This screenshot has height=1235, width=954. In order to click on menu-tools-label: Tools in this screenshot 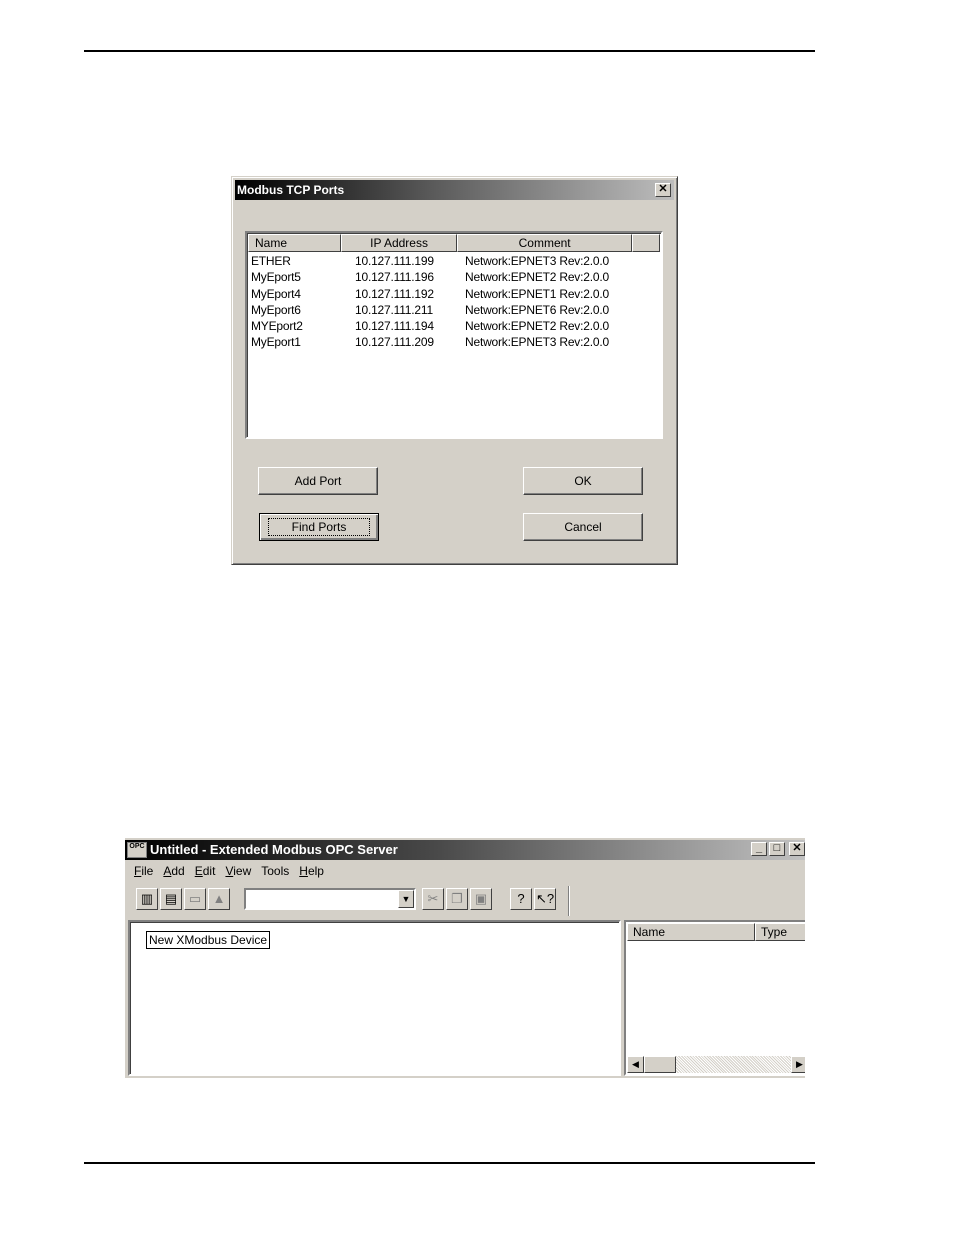, I will do `click(275, 871)`.